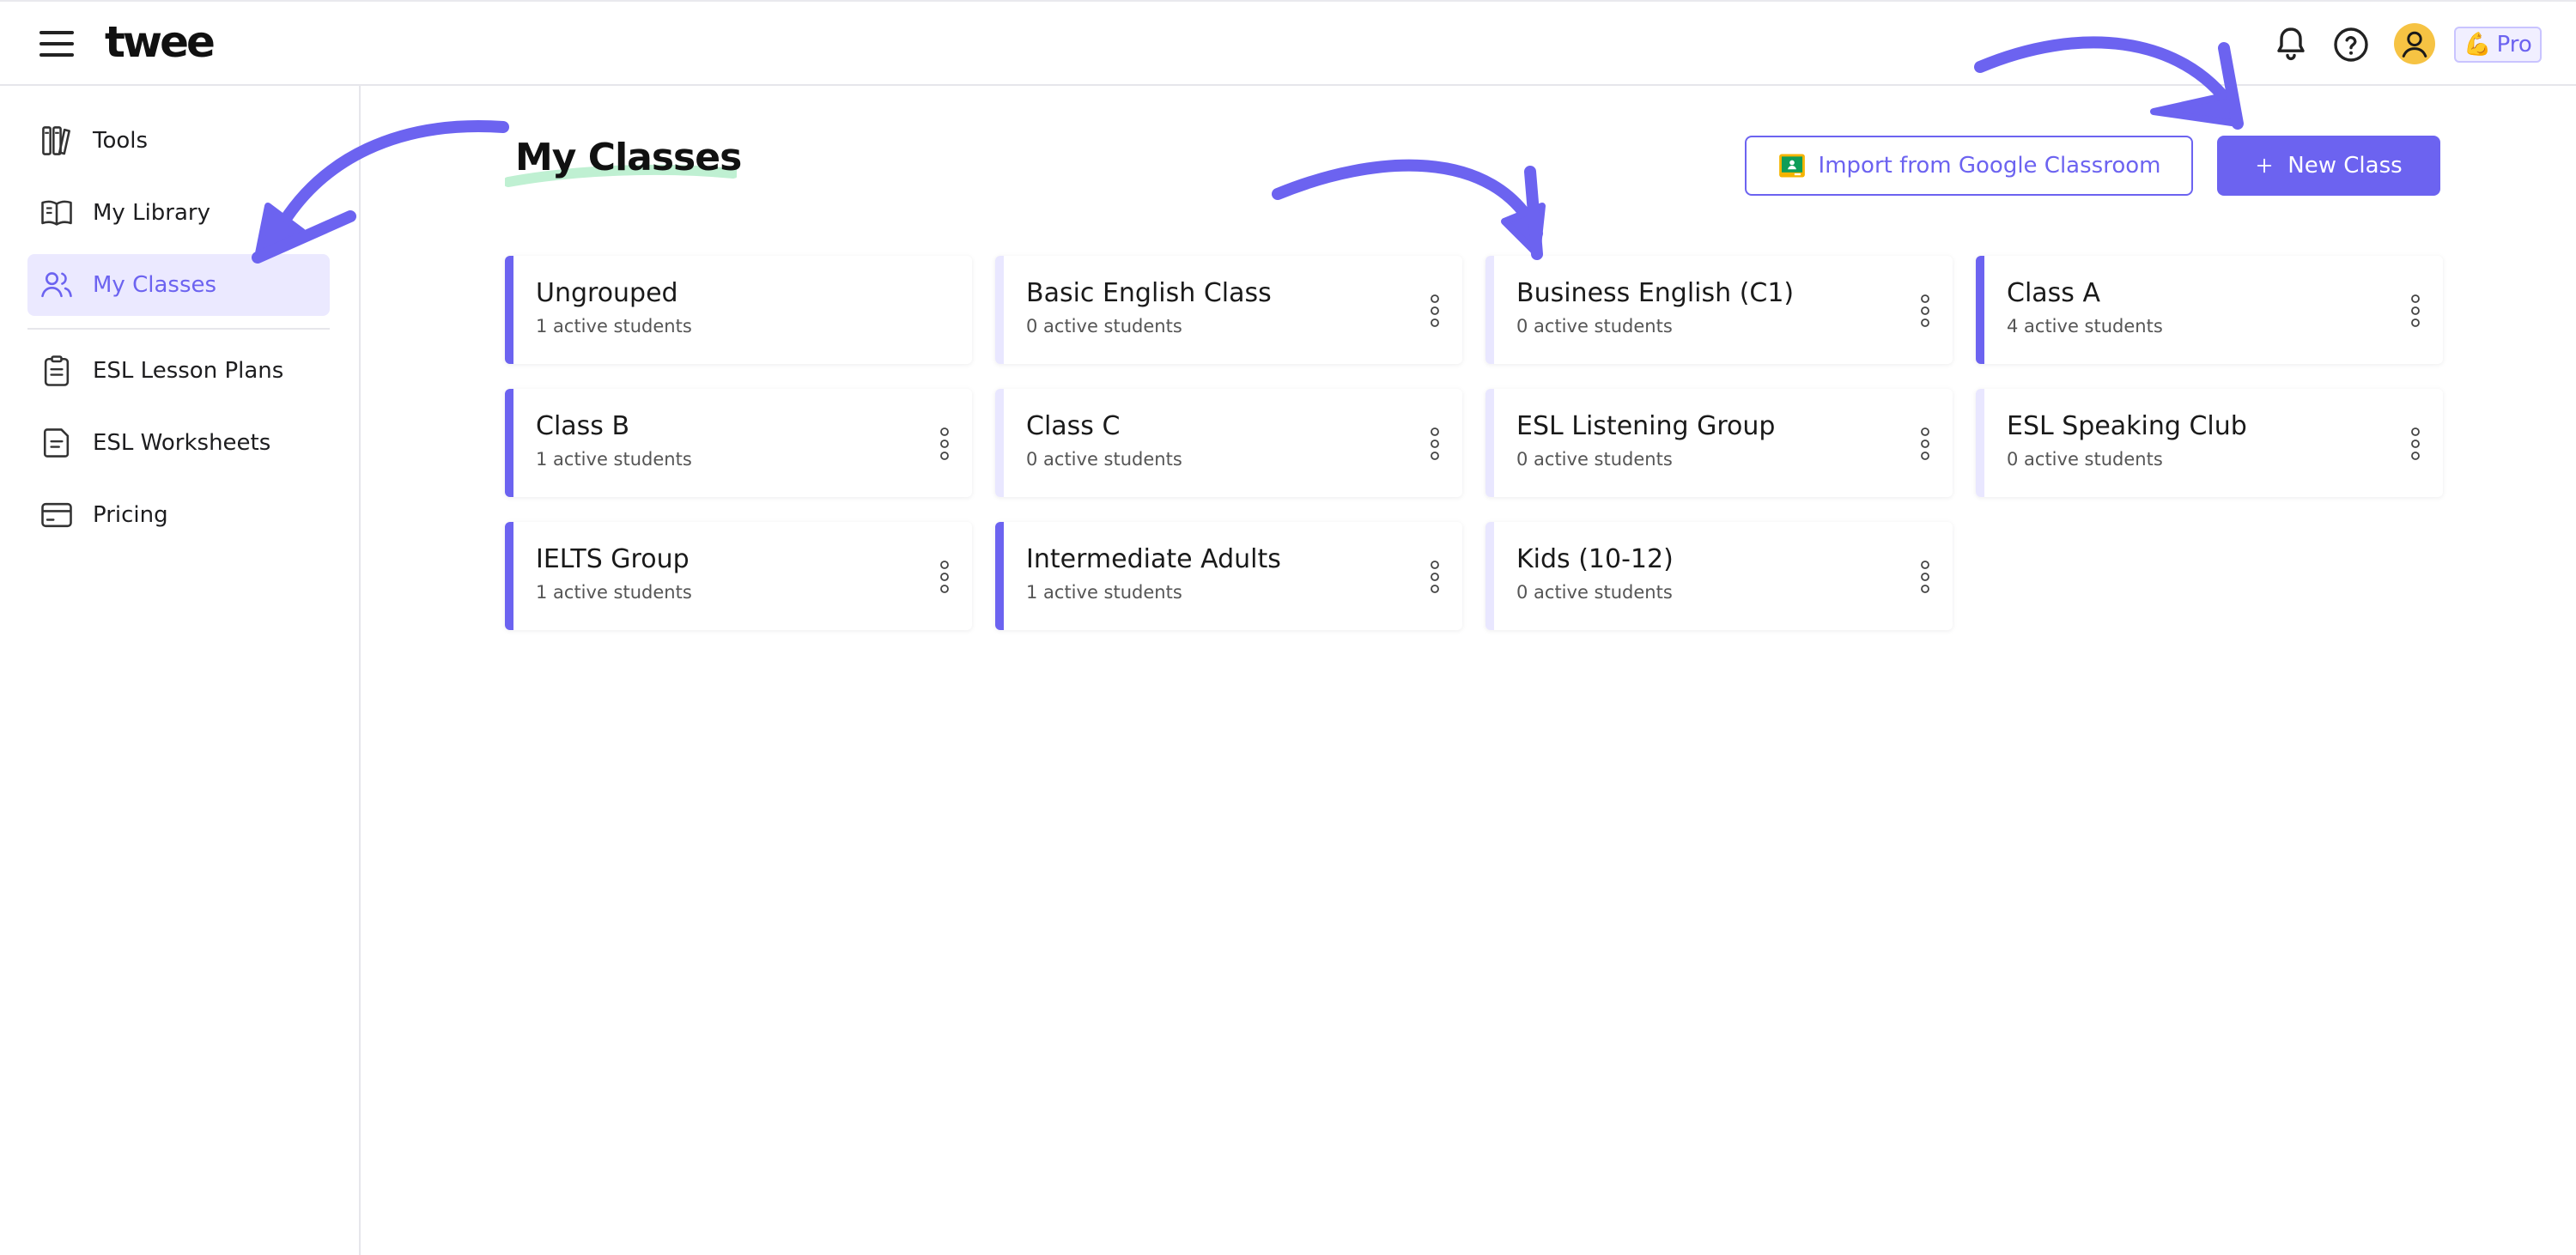  I want to click on sidebar-item-my-classes: My Classes, so click(178, 285).